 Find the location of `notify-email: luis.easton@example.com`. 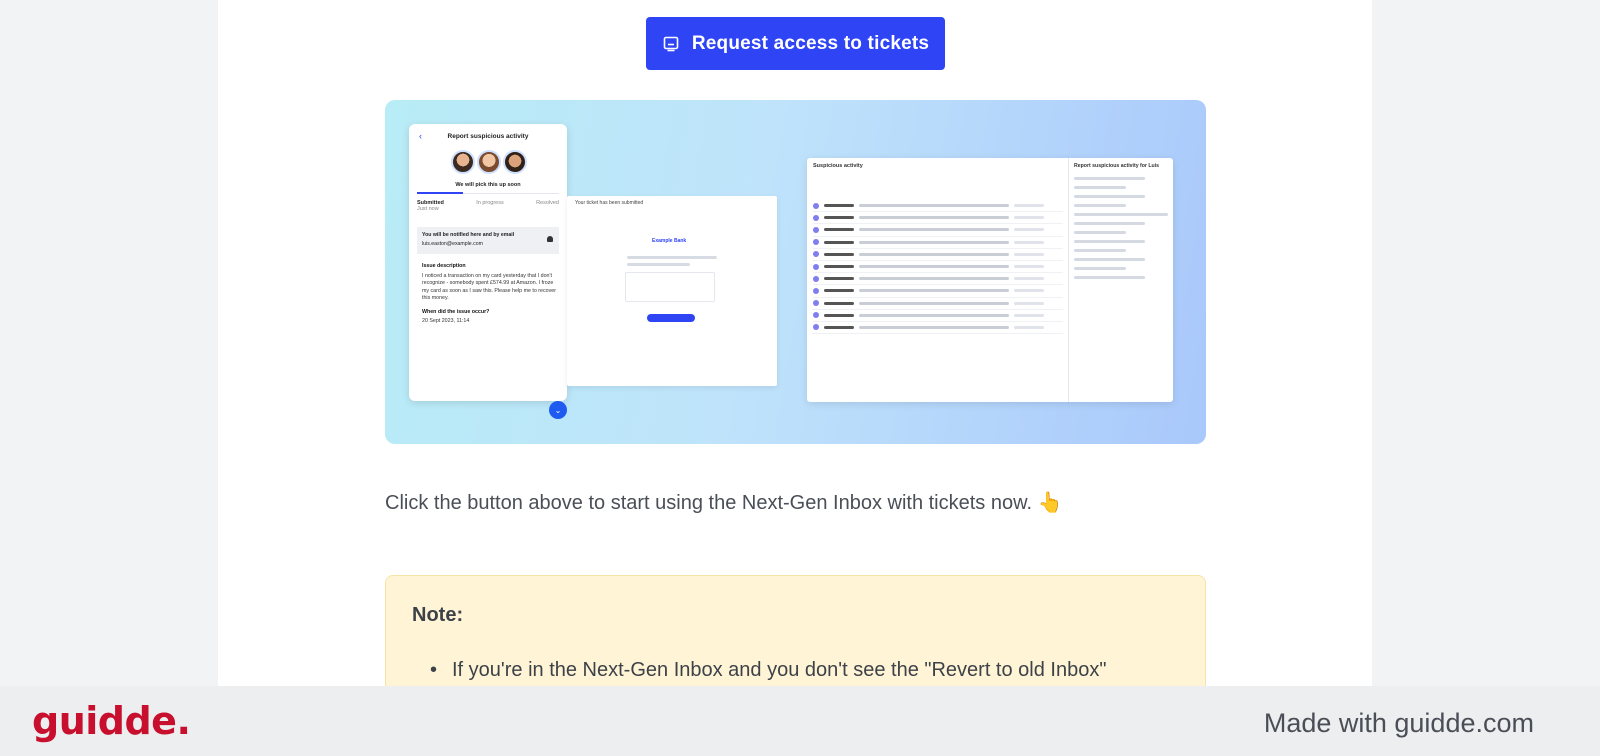

notify-email: luis.easton@example.com is located at coordinates (452, 244).